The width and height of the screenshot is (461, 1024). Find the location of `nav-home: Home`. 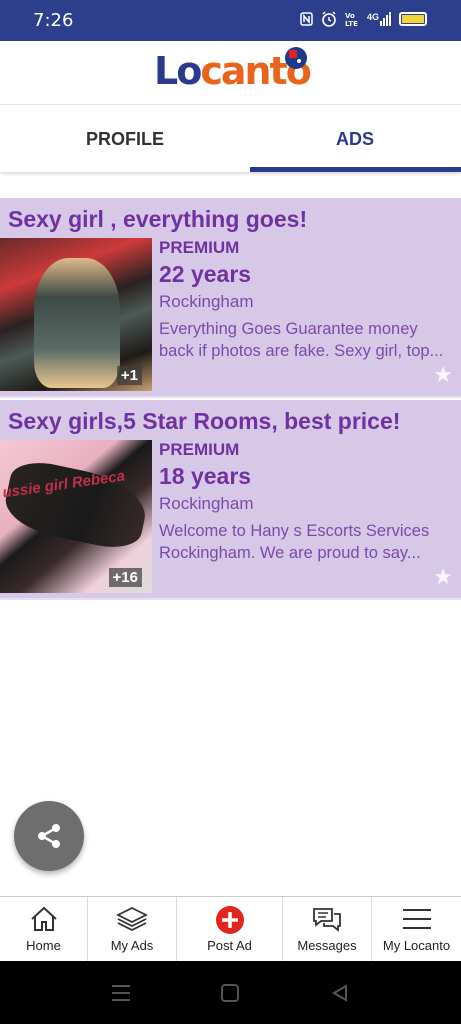

nav-home: Home is located at coordinates (44, 929).